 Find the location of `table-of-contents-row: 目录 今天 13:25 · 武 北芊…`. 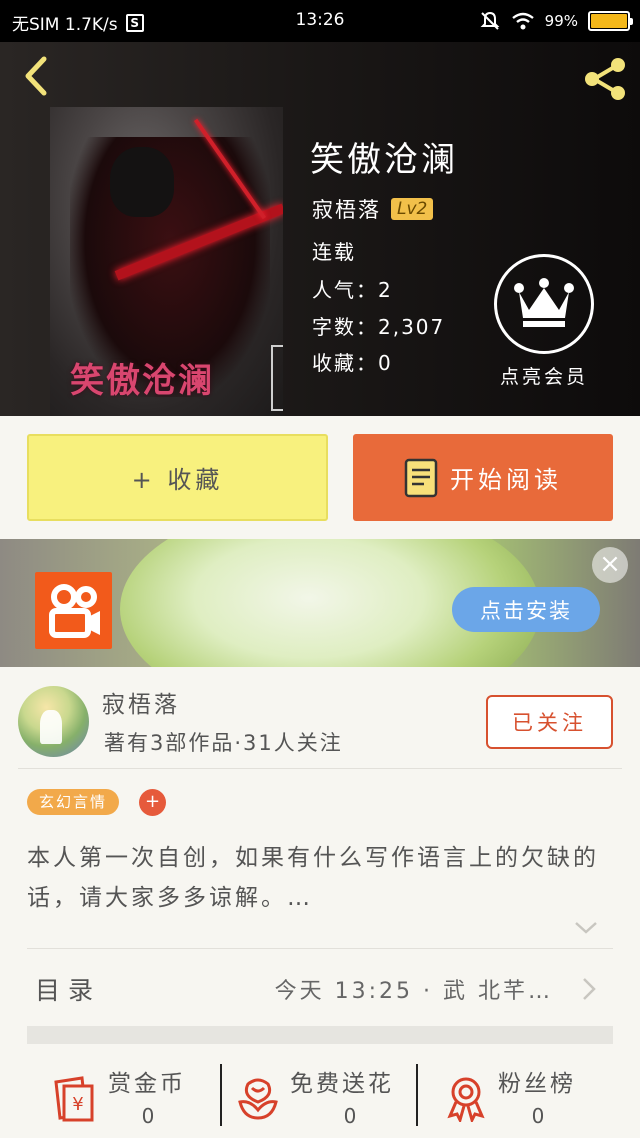

table-of-contents-row: 目录 今天 13:25 · 武 北芊… is located at coordinates (320, 987).